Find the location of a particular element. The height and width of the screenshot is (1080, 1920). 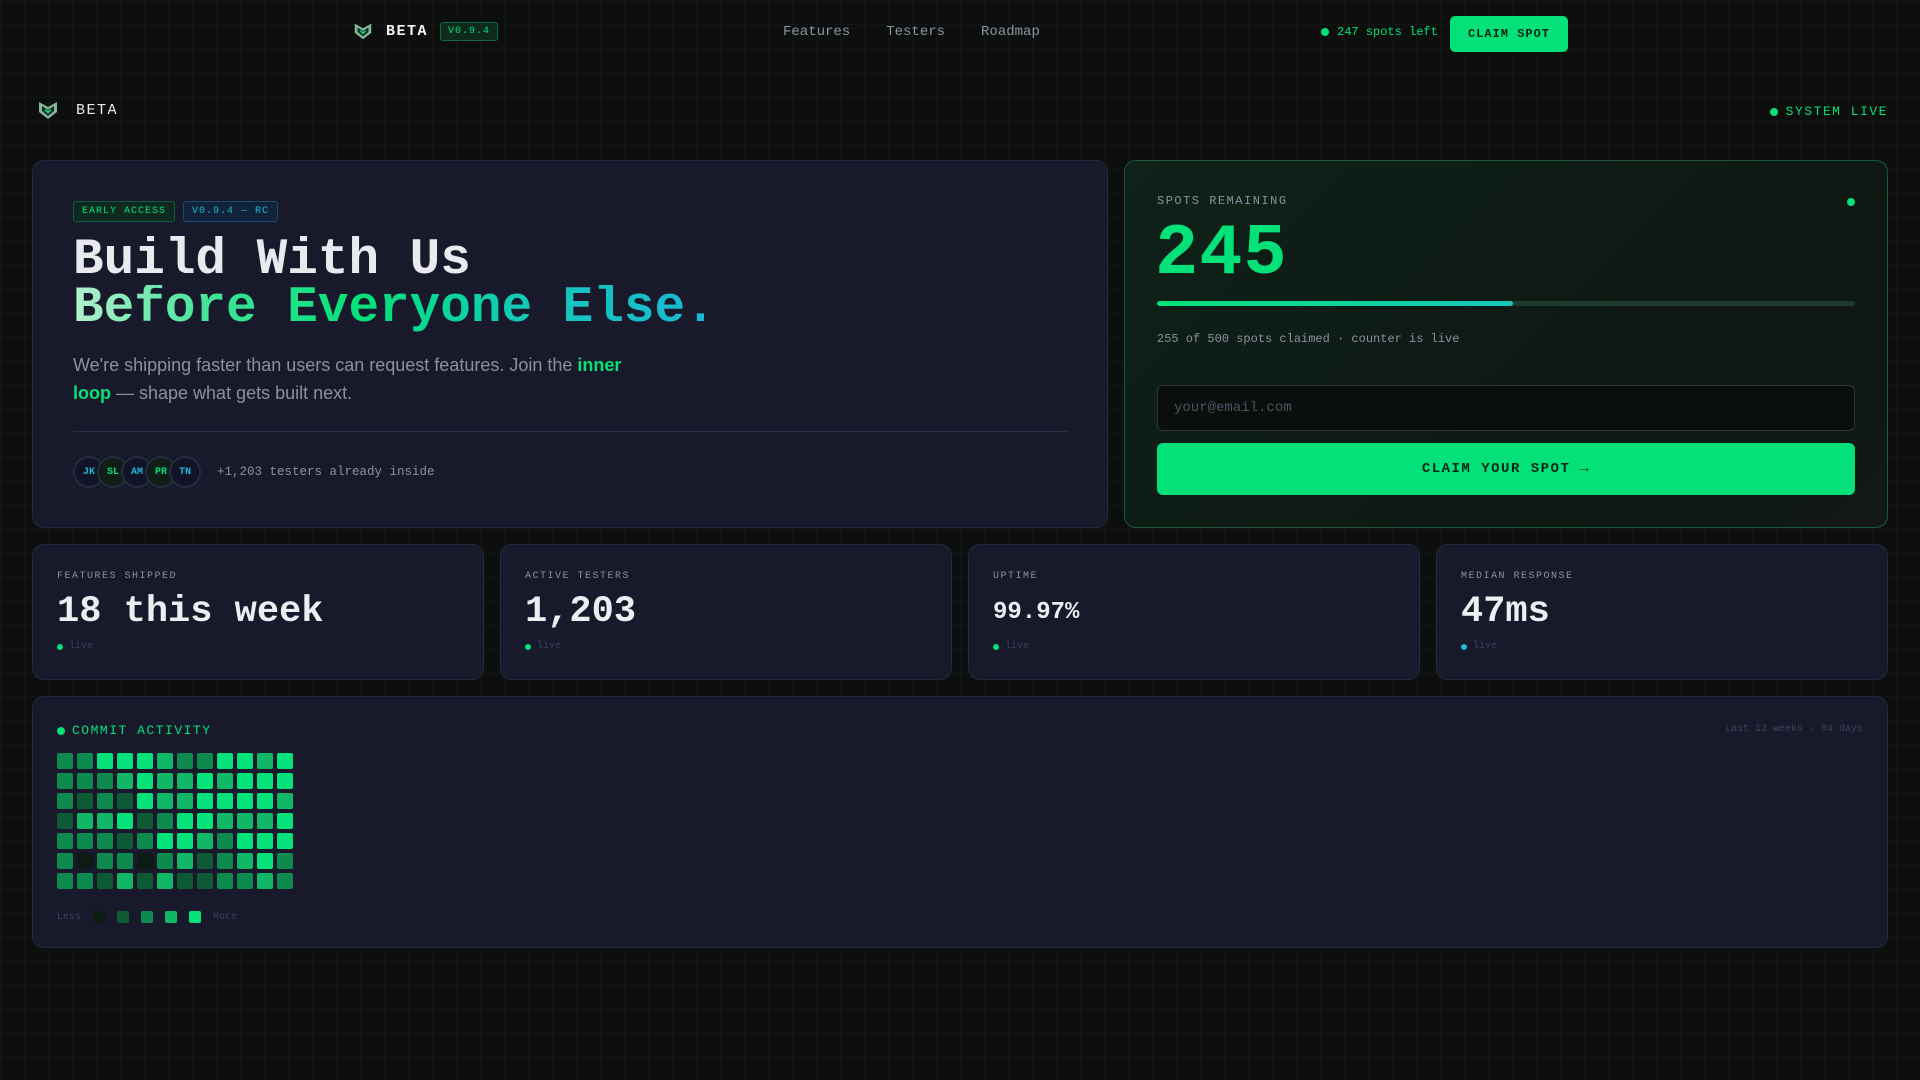

nav-brand: BETA V0.9.4 is located at coordinates (425, 31).